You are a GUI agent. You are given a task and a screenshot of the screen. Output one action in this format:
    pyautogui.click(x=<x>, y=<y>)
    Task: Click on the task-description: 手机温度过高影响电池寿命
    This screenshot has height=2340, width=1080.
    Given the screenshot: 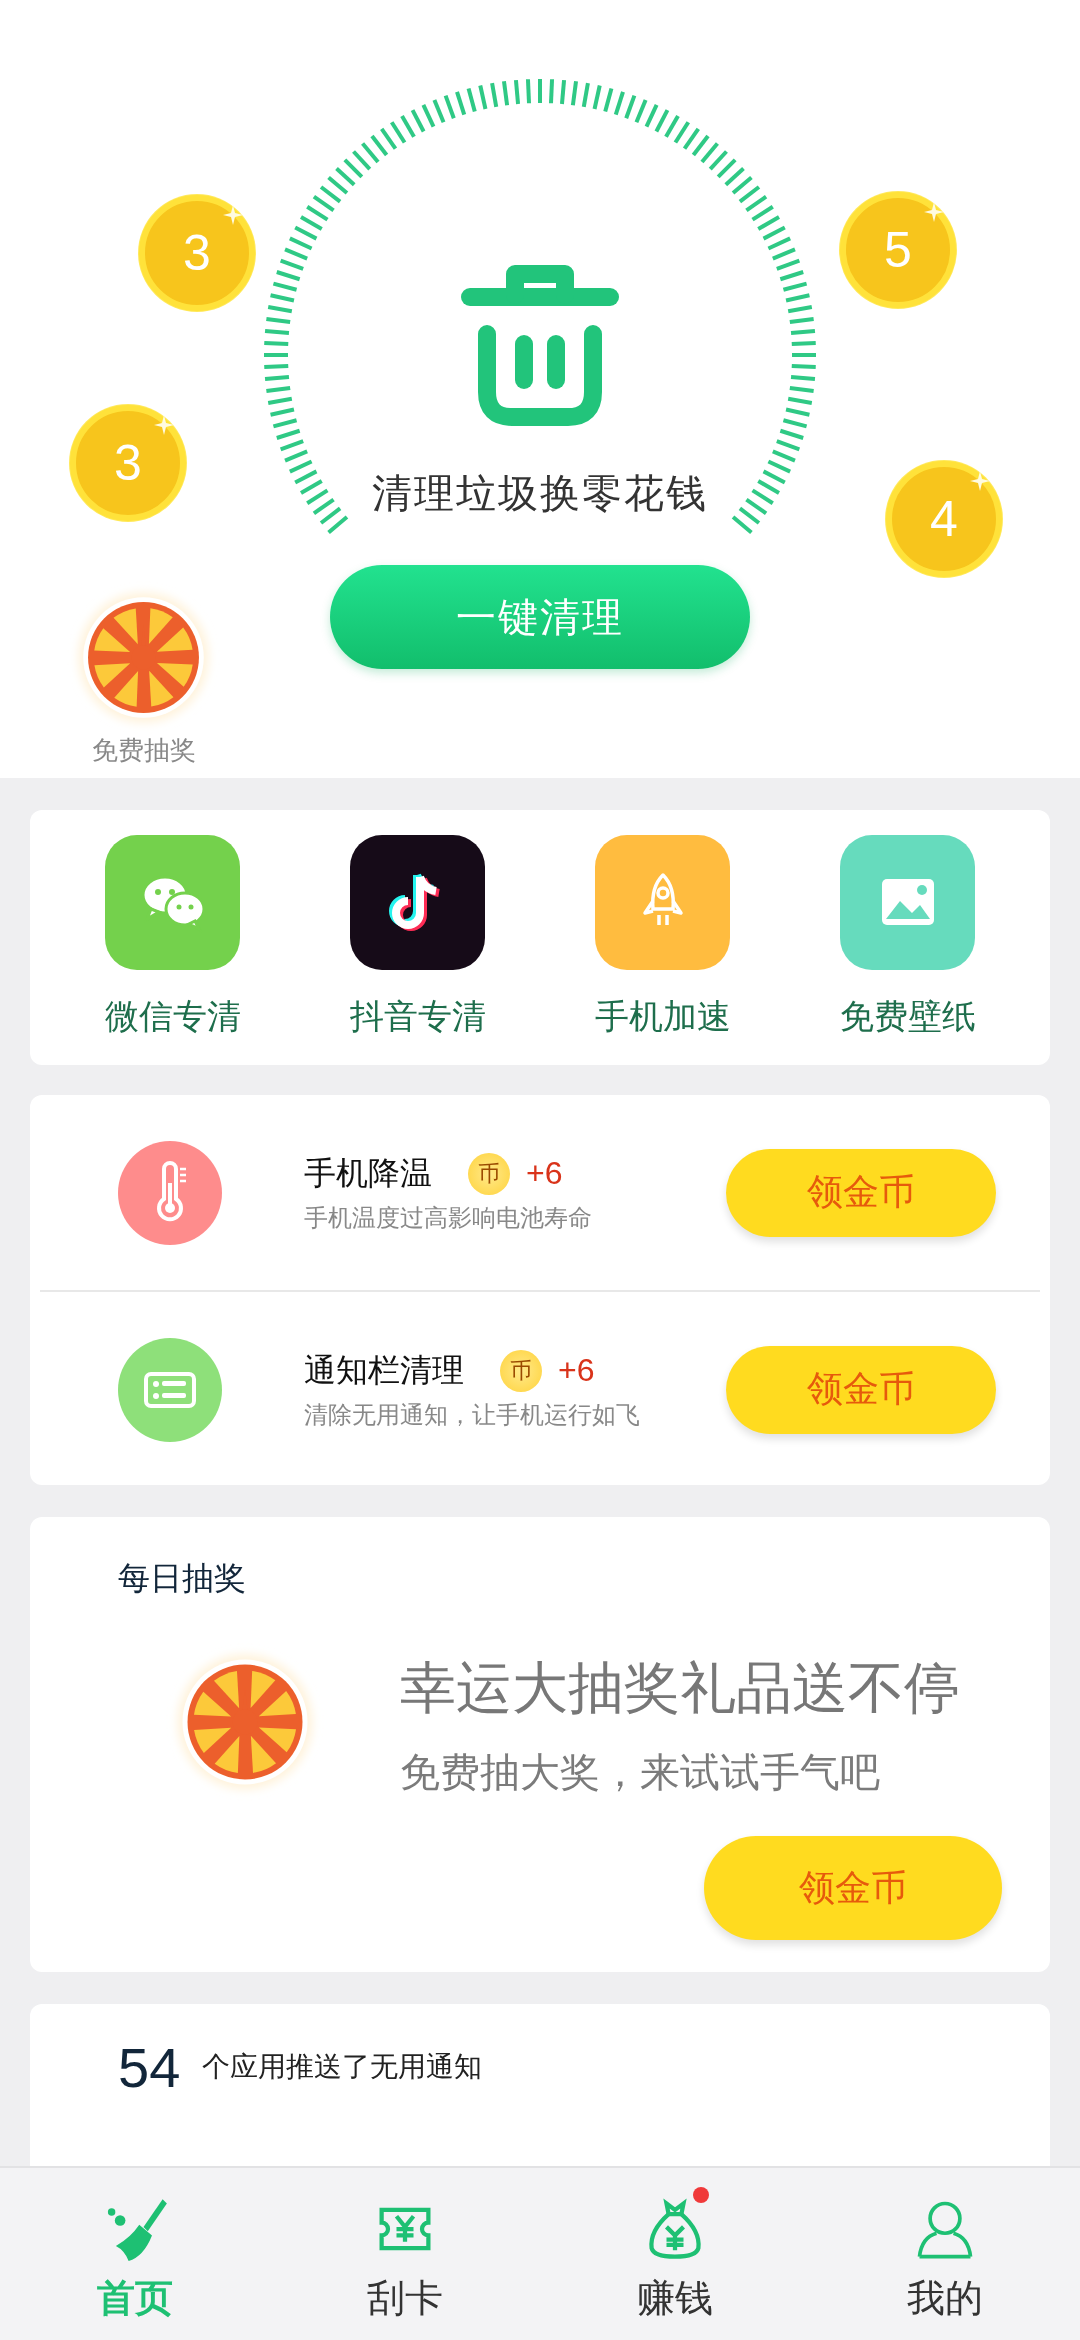 What is the action you would take?
    pyautogui.click(x=448, y=1217)
    